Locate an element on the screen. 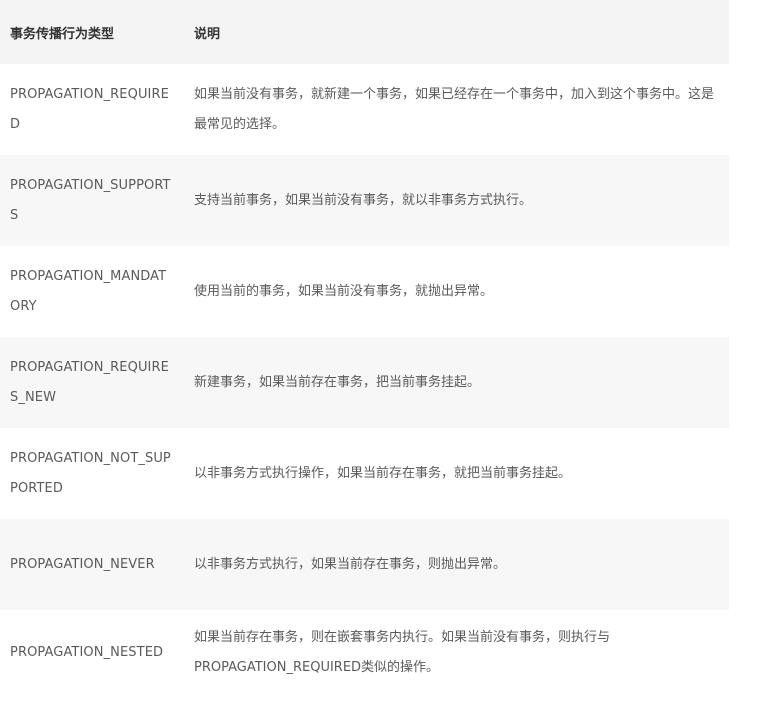 Image resolution: width=762 pixels, height=704 pixels. cell-description: 以非事务方式执行，如果当前存在事务，则抛出异常。 is located at coordinates (350, 564).